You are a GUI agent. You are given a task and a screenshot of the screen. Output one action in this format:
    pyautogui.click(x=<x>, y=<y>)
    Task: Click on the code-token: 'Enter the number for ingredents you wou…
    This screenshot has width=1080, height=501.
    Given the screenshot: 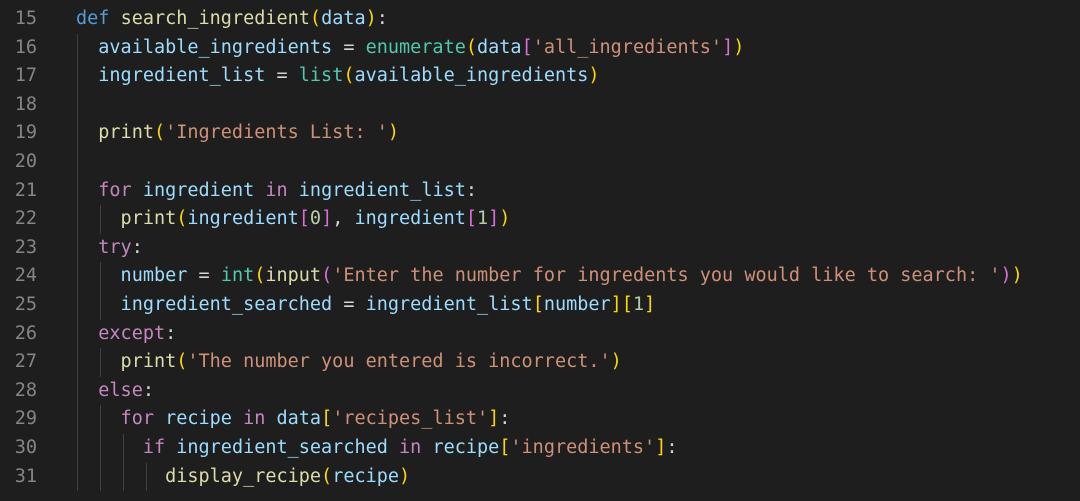 What is the action you would take?
    pyautogui.click(x=666, y=276)
    